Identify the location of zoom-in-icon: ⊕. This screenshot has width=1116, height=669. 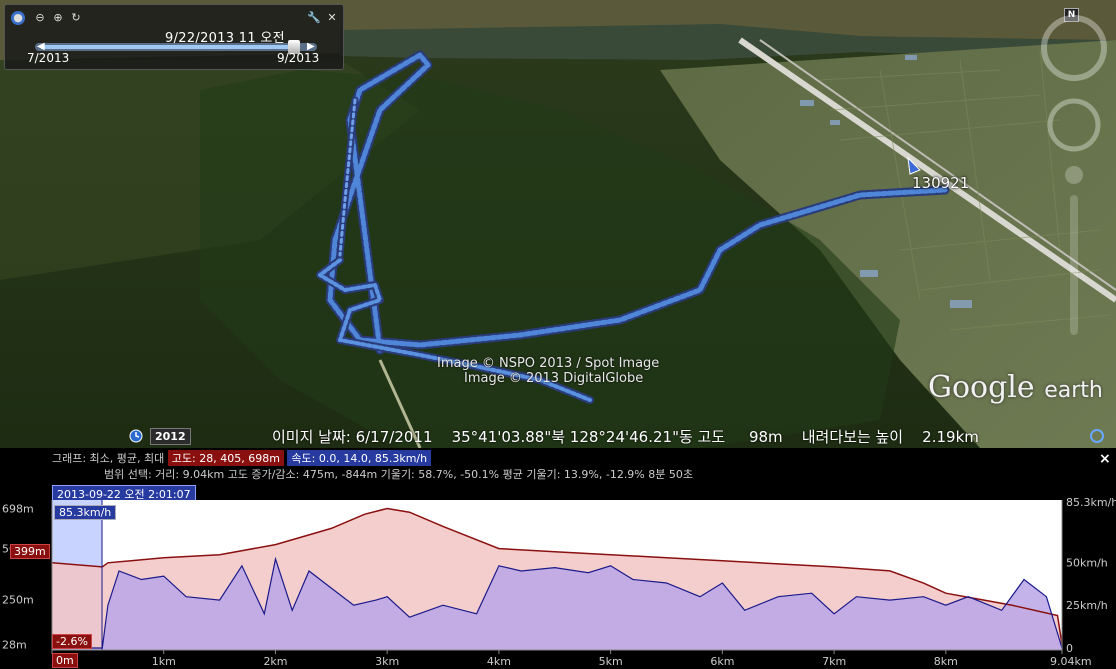
(58, 18).